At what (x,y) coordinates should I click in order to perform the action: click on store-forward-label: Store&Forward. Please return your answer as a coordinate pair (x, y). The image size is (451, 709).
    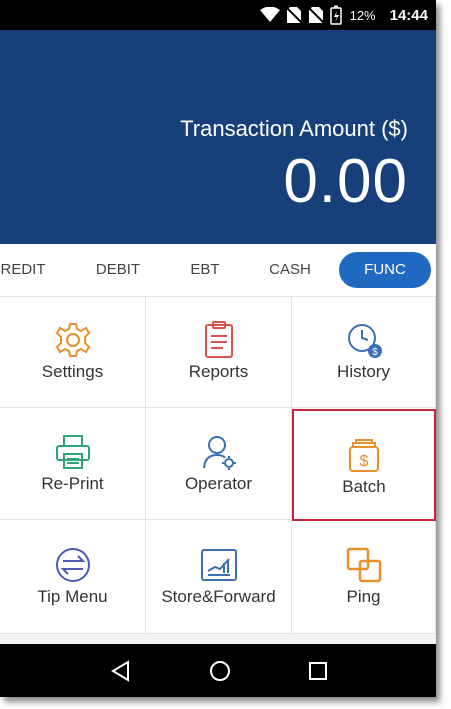
    Looking at the image, I should click on (218, 596).